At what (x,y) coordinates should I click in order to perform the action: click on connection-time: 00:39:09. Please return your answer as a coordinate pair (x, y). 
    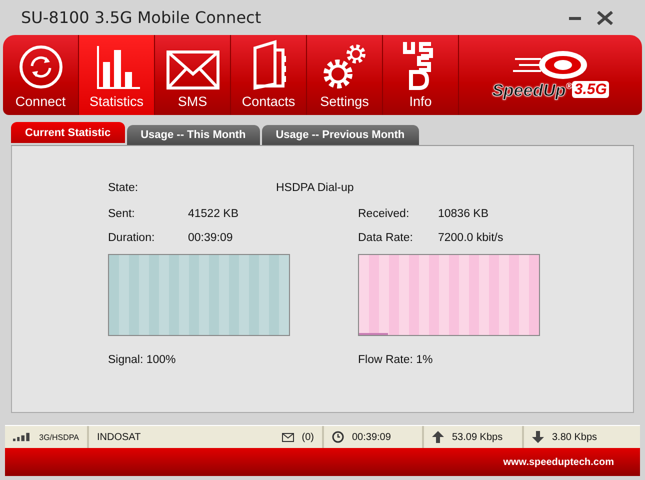
    Looking at the image, I should click on (371, 437).